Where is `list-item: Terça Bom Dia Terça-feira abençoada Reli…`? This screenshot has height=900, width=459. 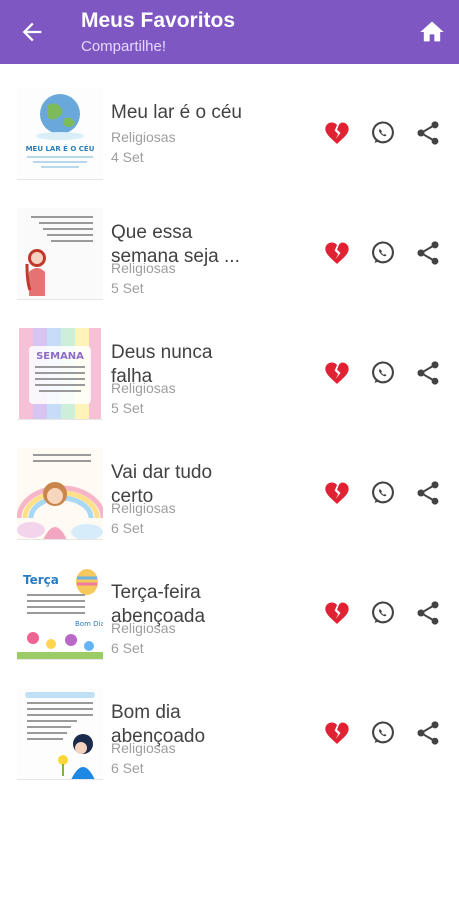
list-item: Terça Bom Dia Terça-feira abençoada Reli… is located at coordinates (229, 612).